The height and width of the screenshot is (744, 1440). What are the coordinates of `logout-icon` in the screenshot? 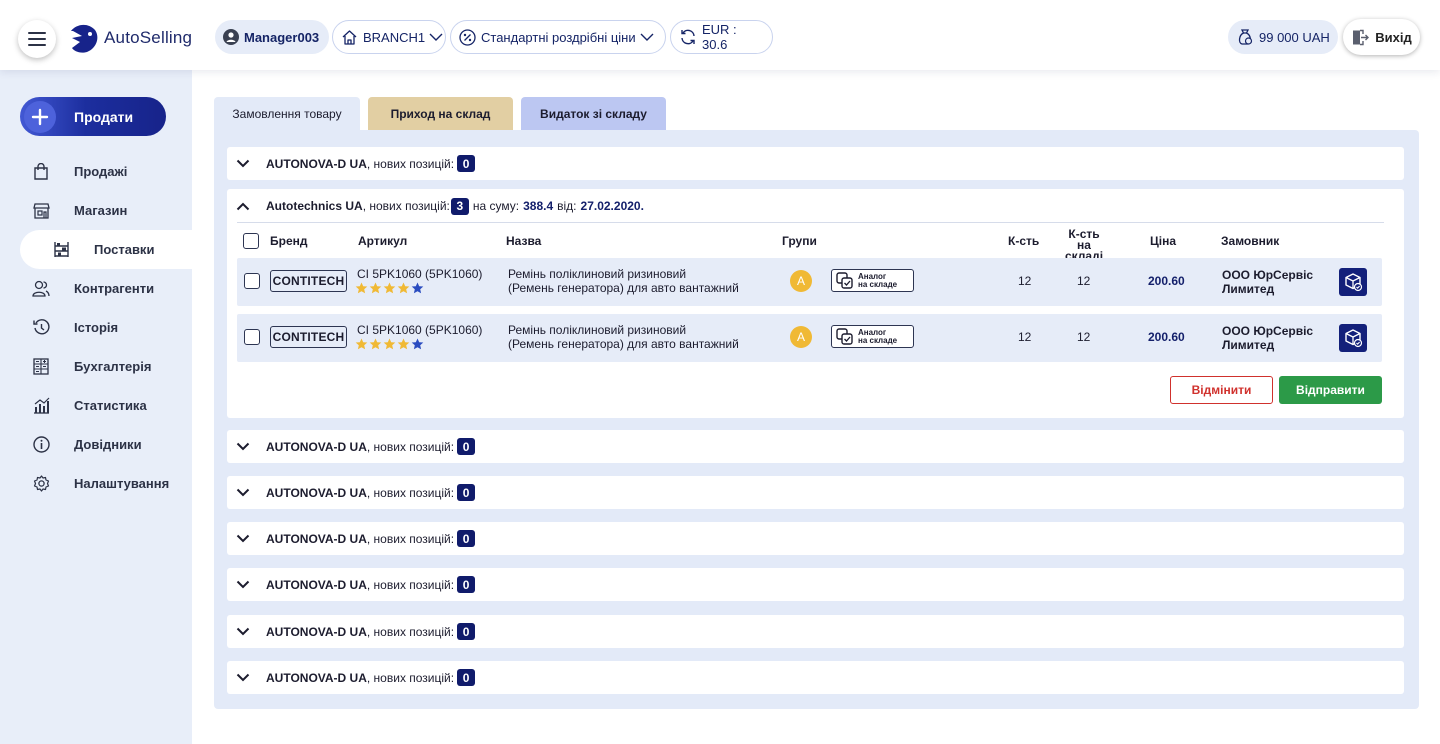 It's located at (1361, 37).